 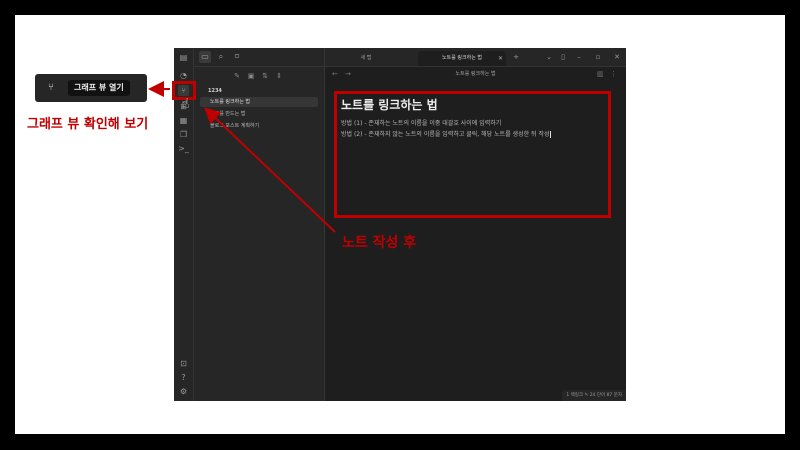 What do you see at coordinates (183, 134) in the screenshot?
I see `templates-icon: ❐` at bounding box center [183, 134].